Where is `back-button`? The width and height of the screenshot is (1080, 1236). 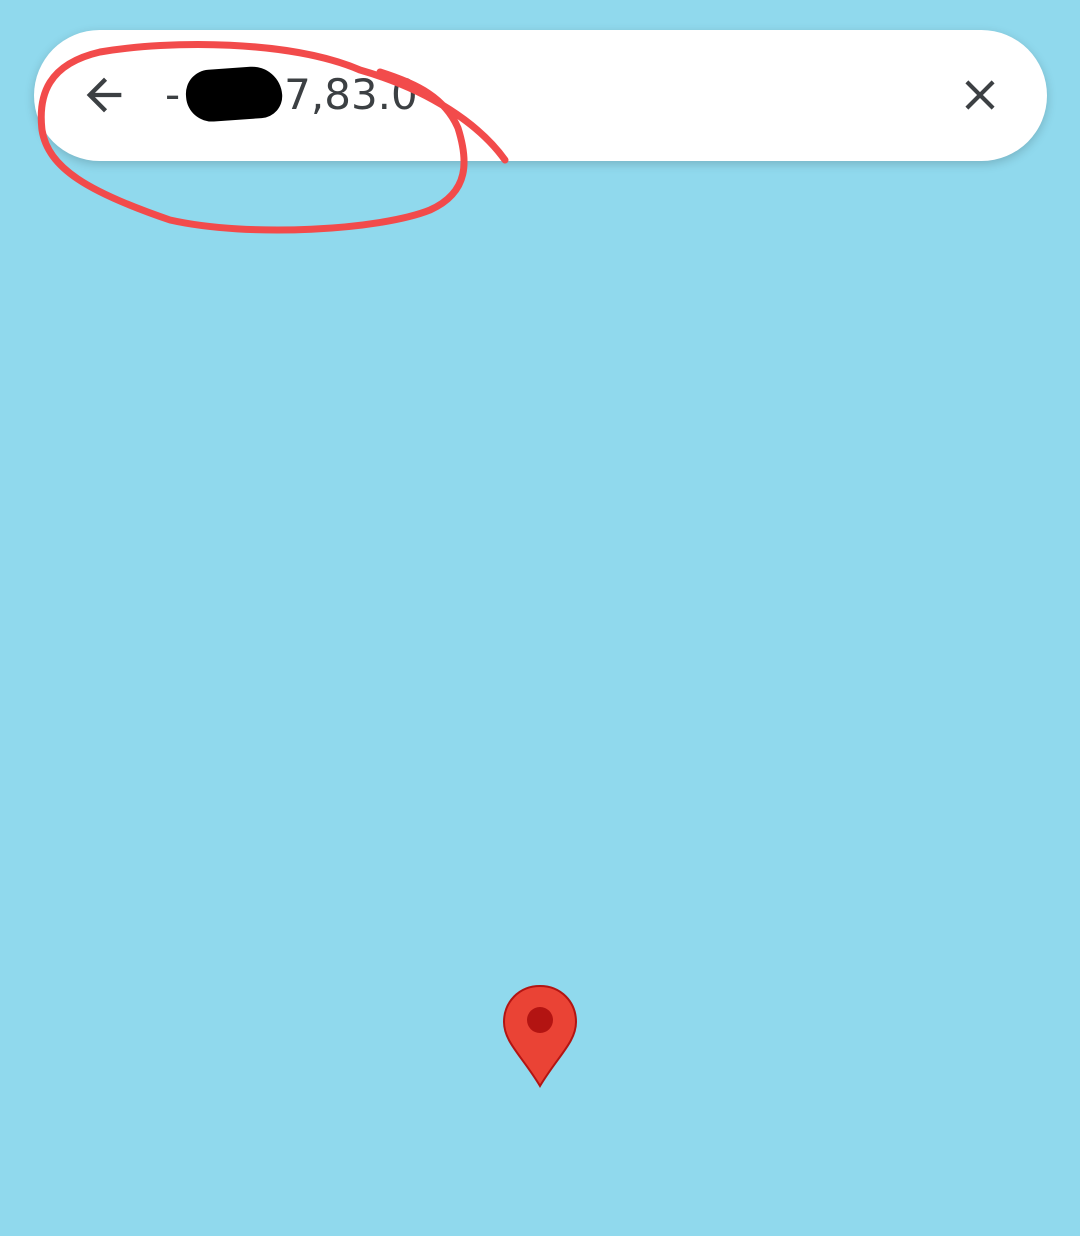 back-button is located at coordinates (104, 95).